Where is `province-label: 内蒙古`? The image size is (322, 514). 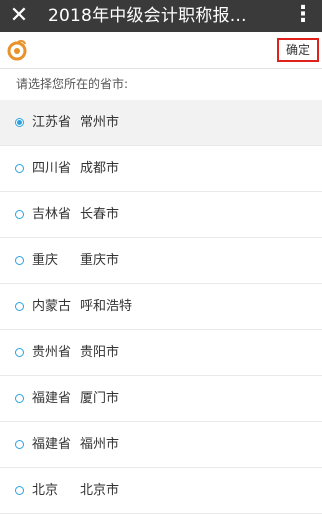
province-label: 内蒙古 is located at coordinates (52, 306).